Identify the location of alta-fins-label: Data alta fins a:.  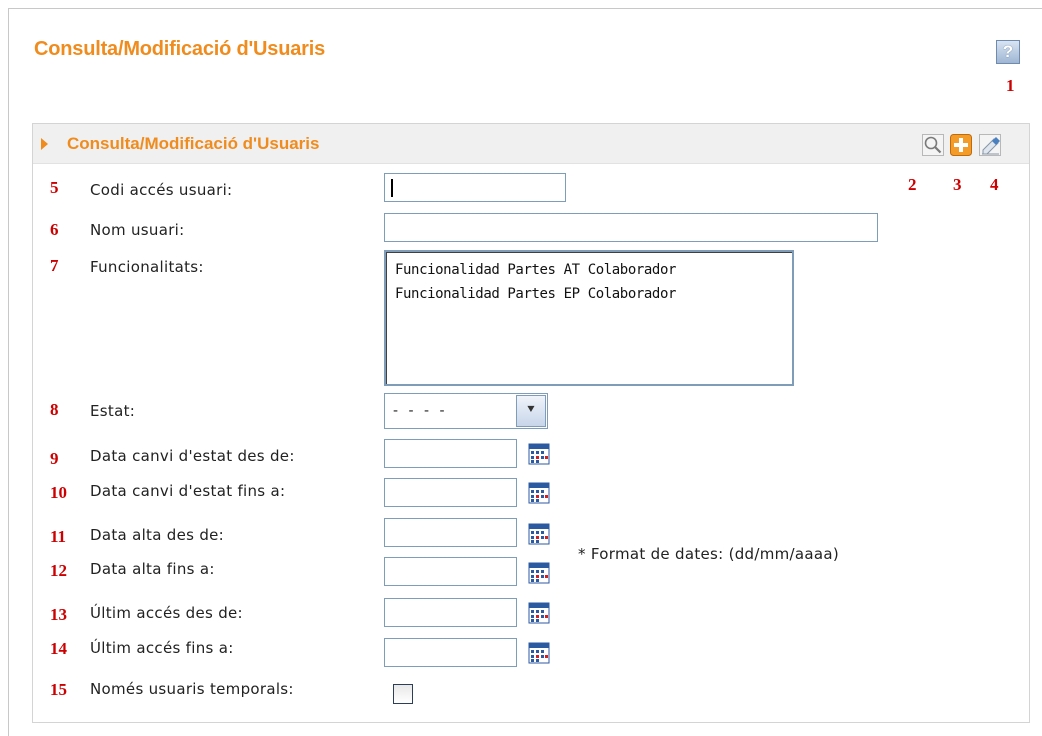
(152, 569).